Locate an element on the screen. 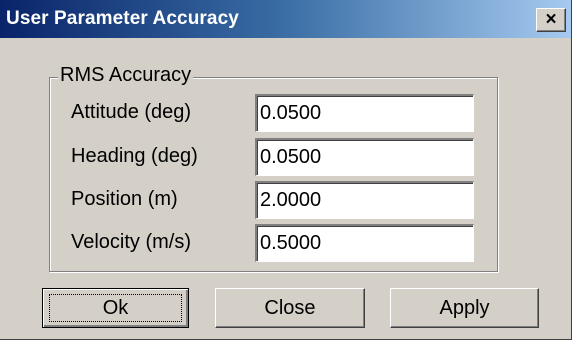  window-title: User Parameter Accuracy is located at coordinates (122, 18).